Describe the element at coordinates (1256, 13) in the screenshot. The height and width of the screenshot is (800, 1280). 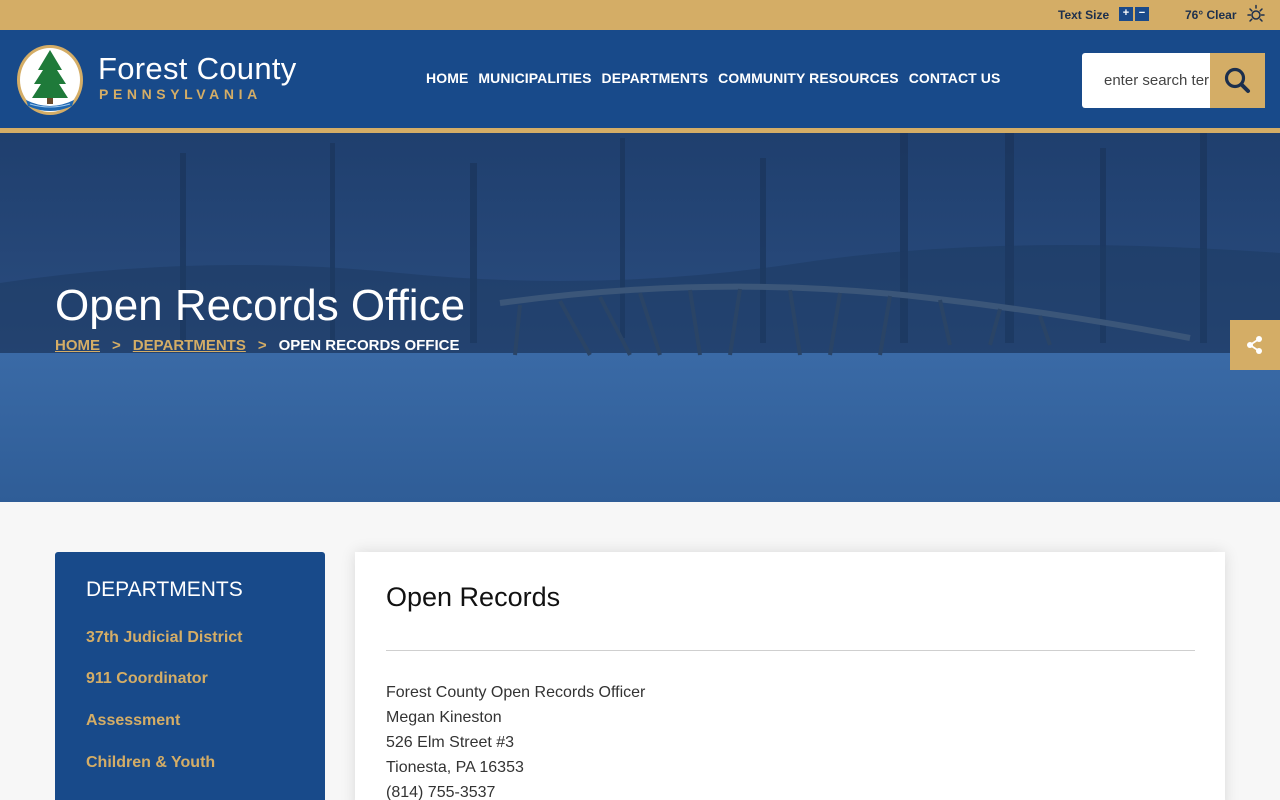
I see `sun-icon` at that location.